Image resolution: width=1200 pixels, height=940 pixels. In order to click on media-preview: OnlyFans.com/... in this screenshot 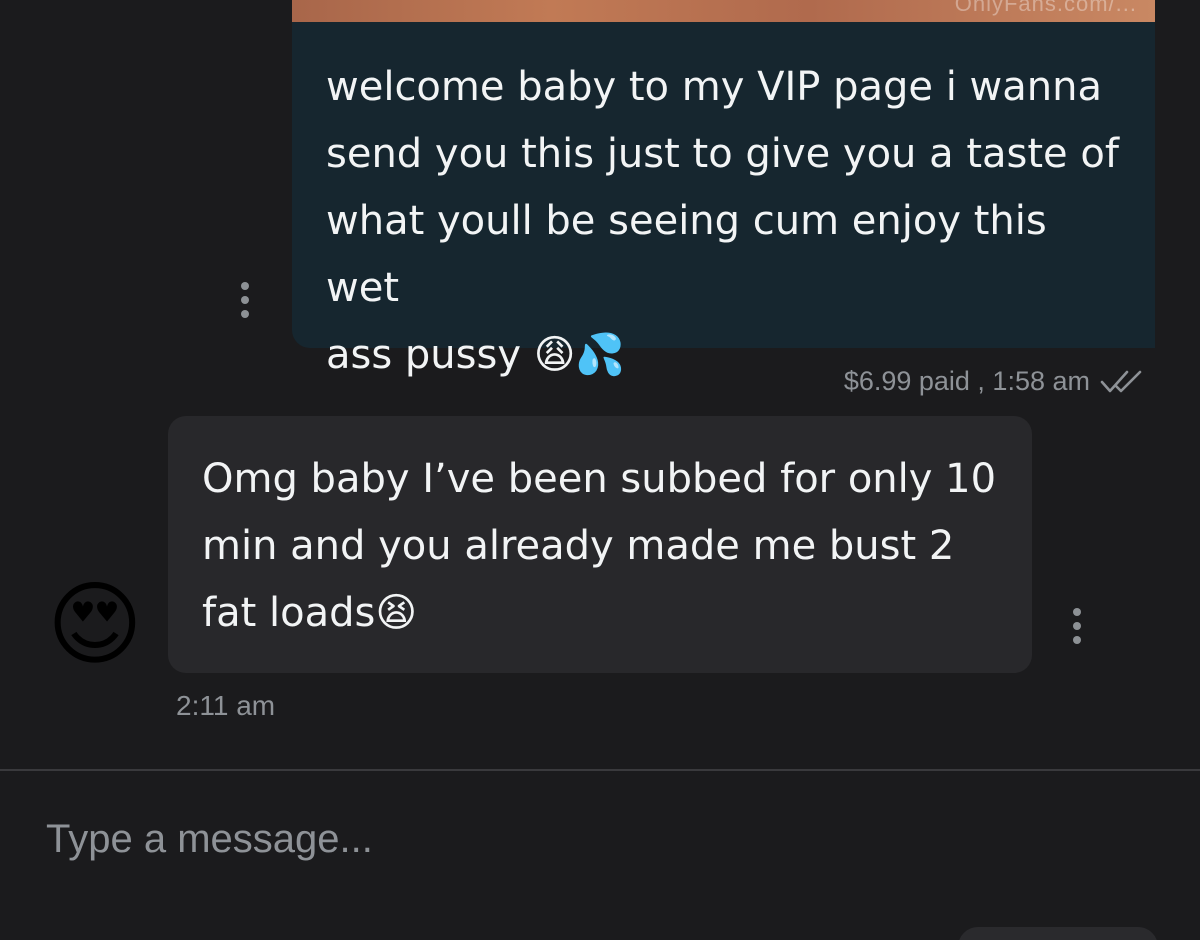, I will do `click(723, 11)`.